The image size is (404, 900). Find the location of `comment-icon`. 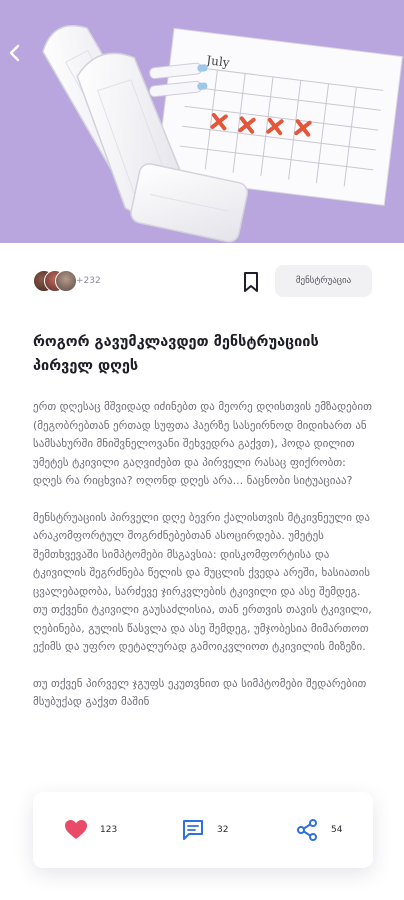

comment-icon is located at coordinates (193, 830).